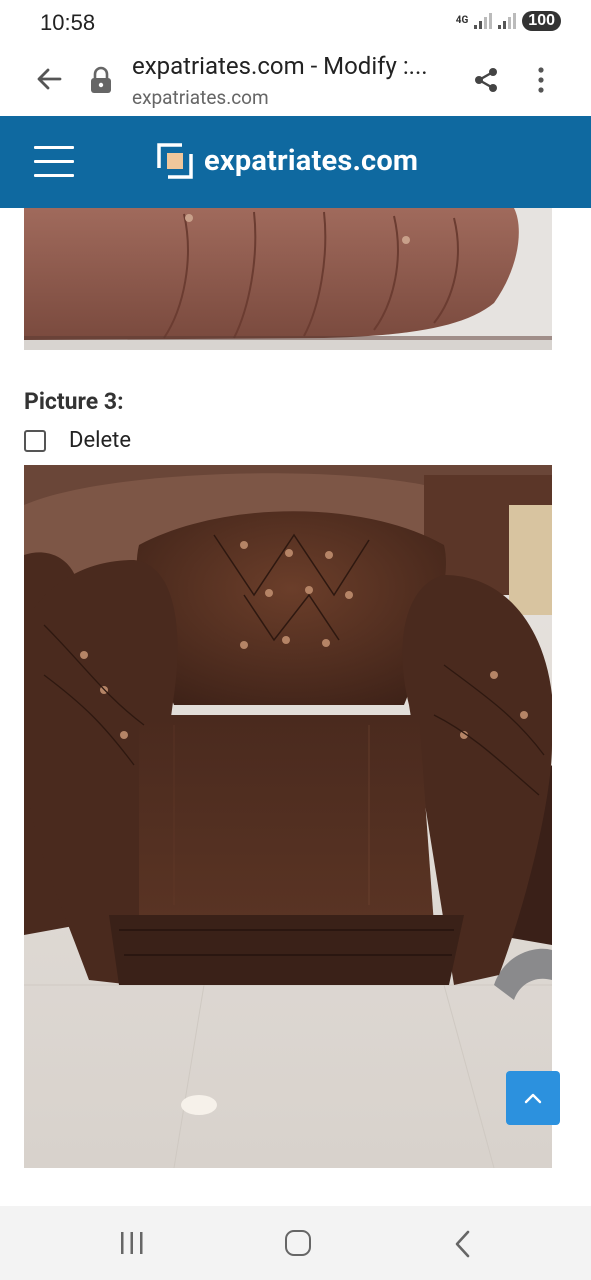 The height and width of the screenshot is (1280, 591). I want to click on back-icon, so click(463, 1244).